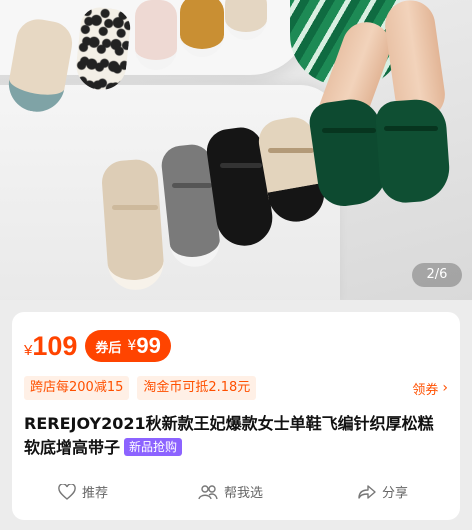  Describe the element at coordinates (153, 447) in the screenshot. I see `new-arrival-badge: 新品抢购` at that location.